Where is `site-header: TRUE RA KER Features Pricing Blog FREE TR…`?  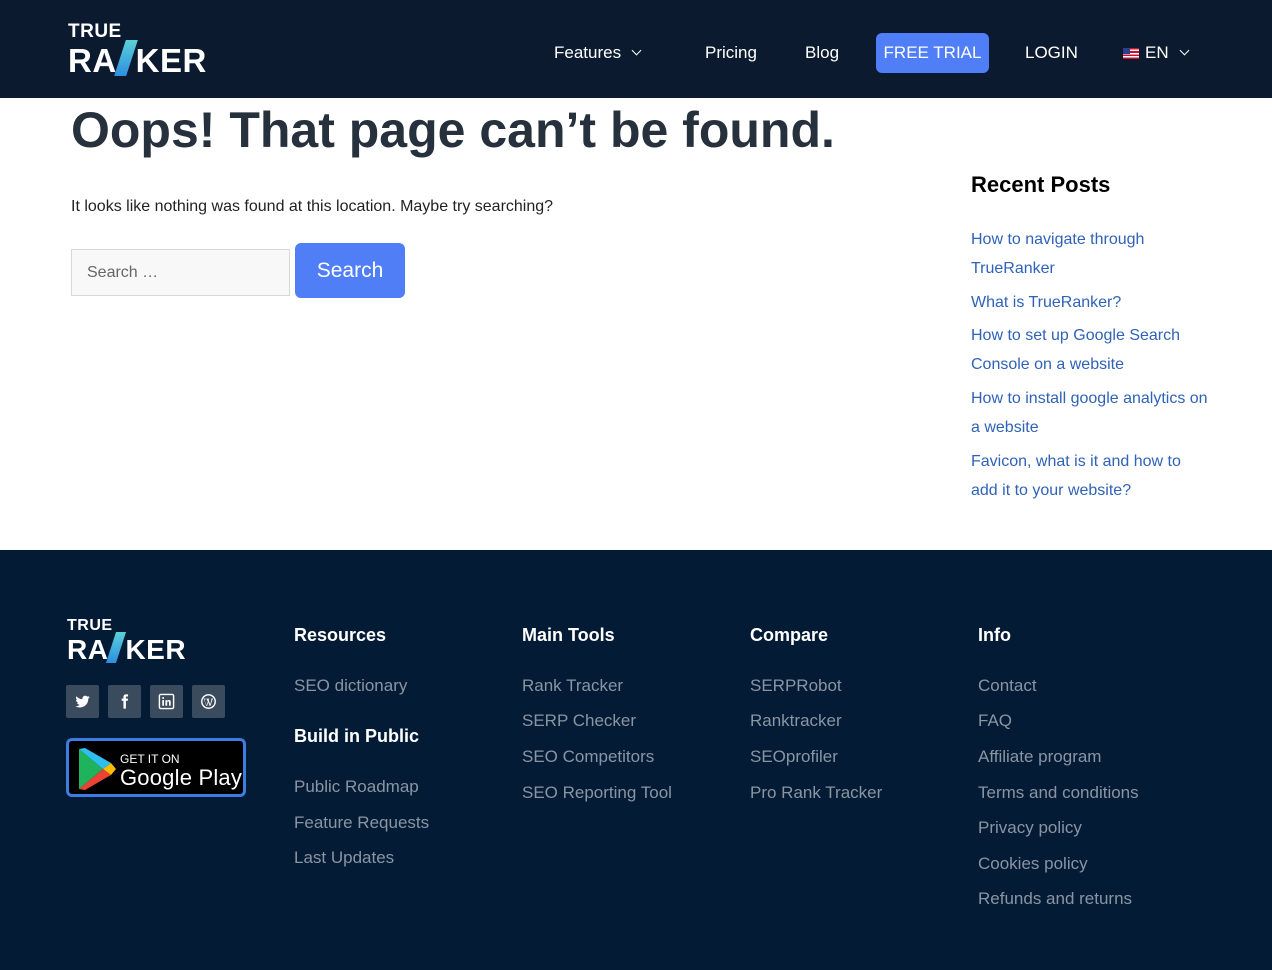 site-header: TRUE RA KER Features Pricing Blog FREE TR… is located at coordinates (636, 49).